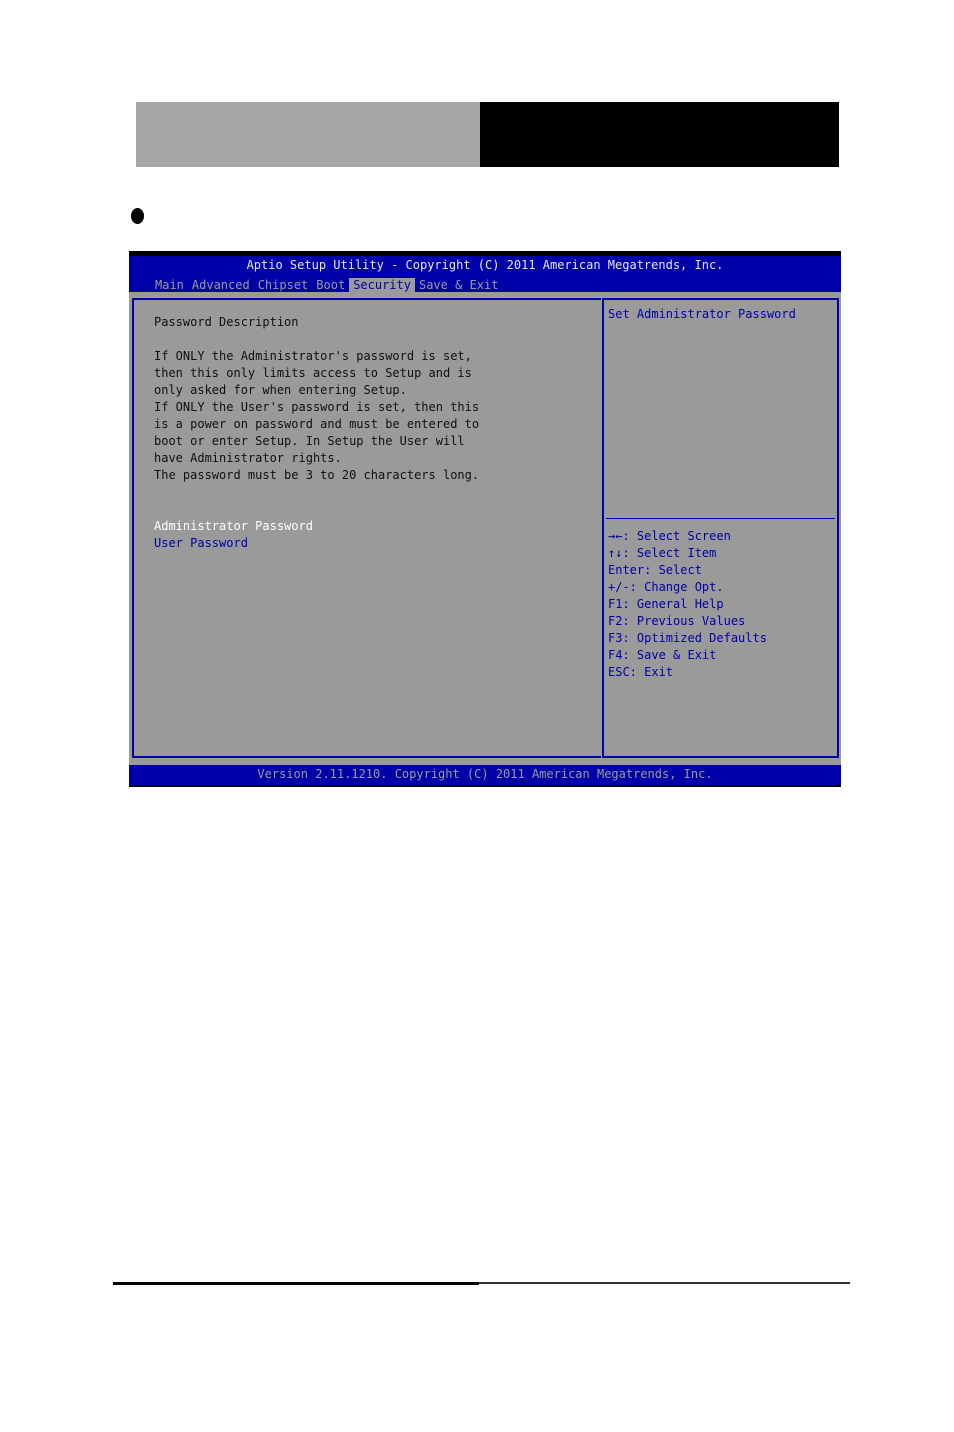  Describe the element at coordinates (702, 314) in the screenshot. I see `item-help-text: Set Administrator Password` at that location.